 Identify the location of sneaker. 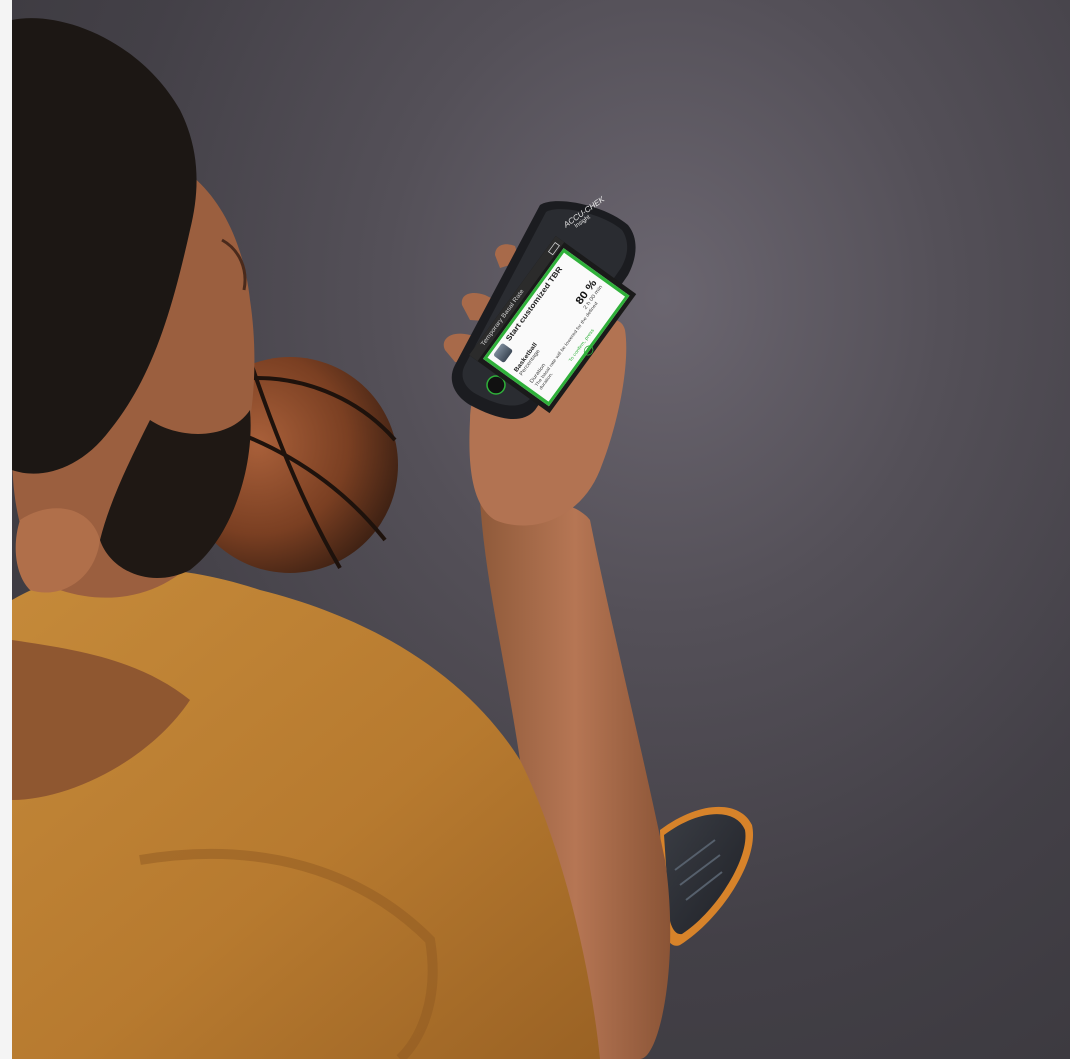
(707, 876).